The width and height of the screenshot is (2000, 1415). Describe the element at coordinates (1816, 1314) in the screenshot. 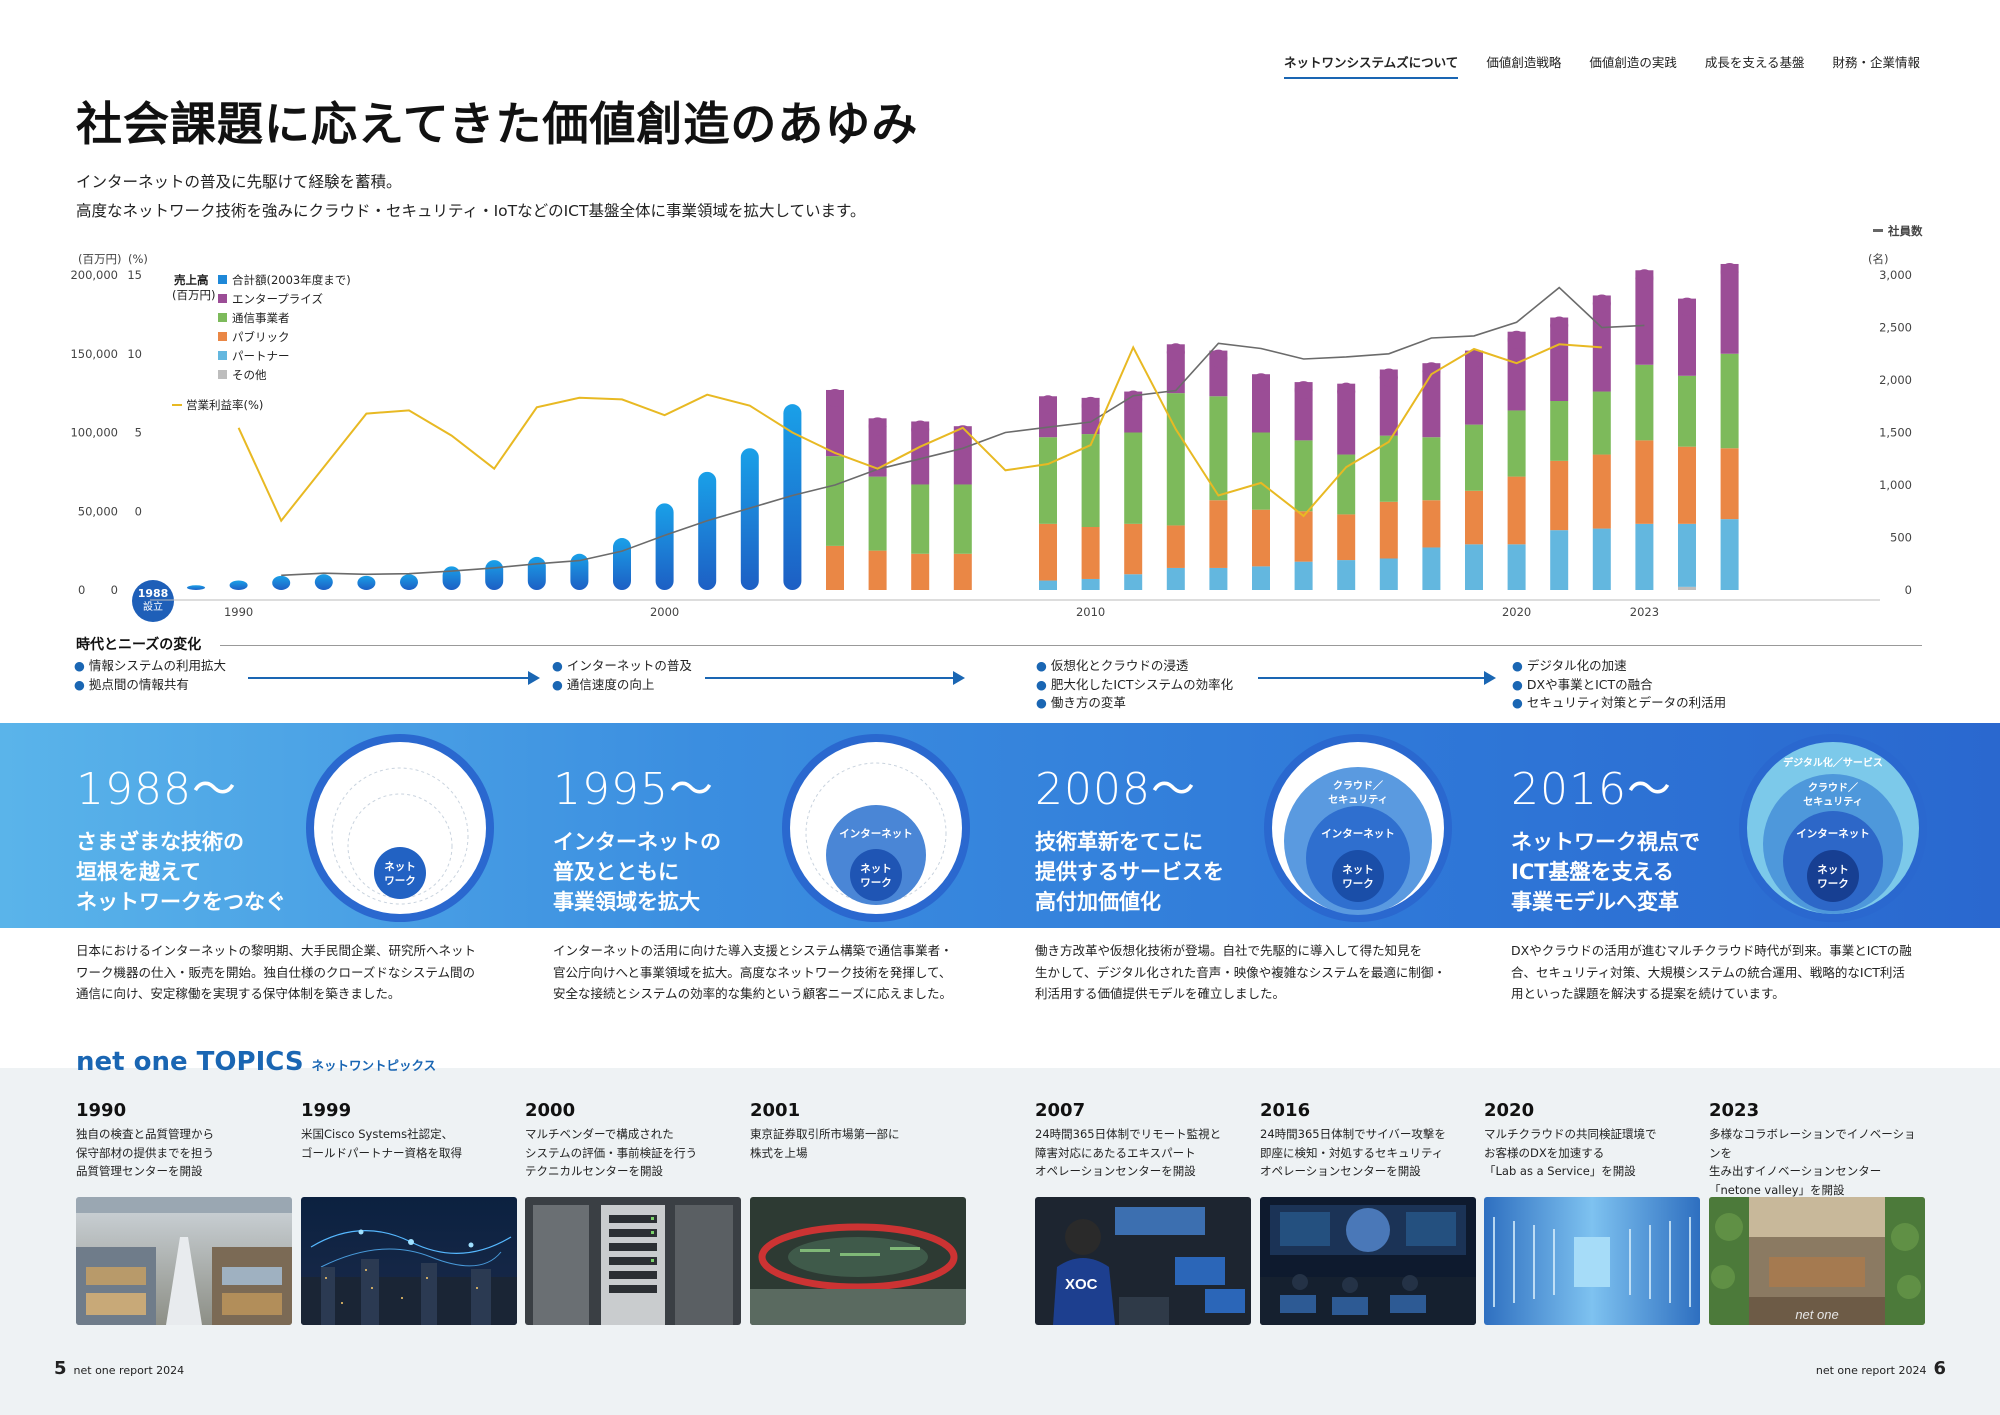

I see `netone-logo: net one` at that location.